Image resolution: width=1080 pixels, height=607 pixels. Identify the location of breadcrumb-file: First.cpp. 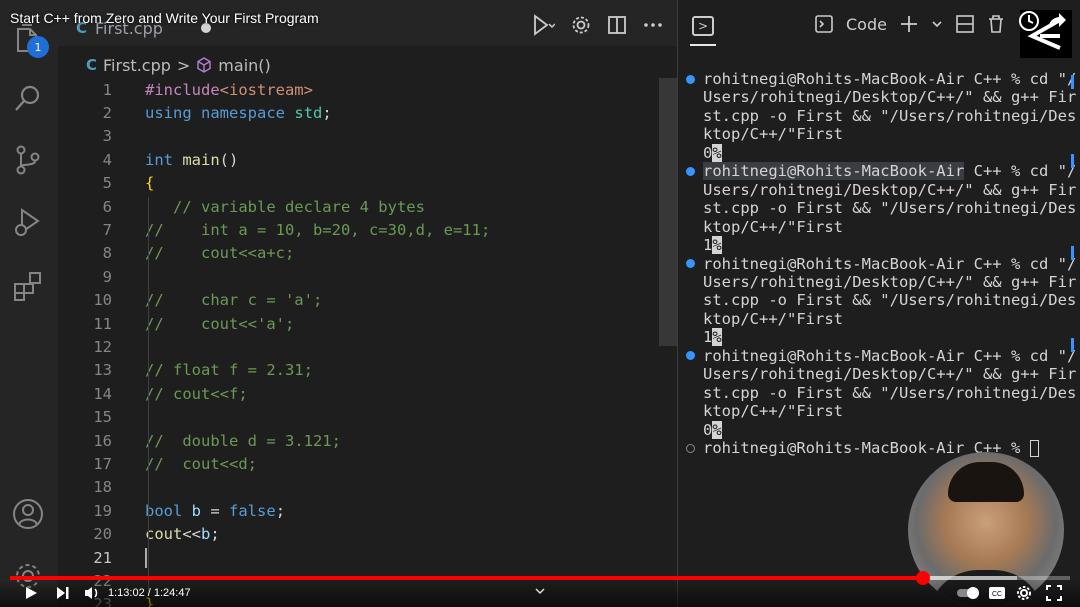
(137, 65).